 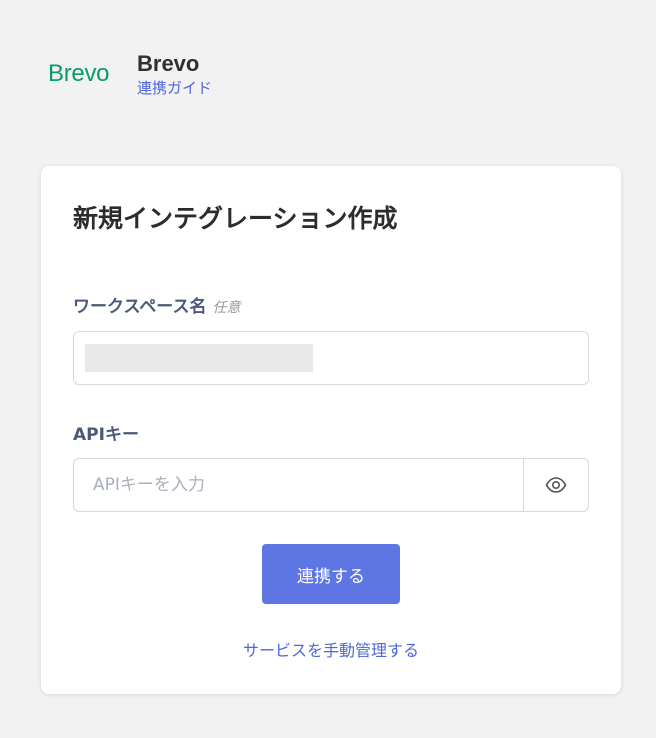 What do you see at coordinates (140, 307) in the screenshot?
I see `workspace-name-label-text: ワークスペース名` at bounding box center [140, 307].